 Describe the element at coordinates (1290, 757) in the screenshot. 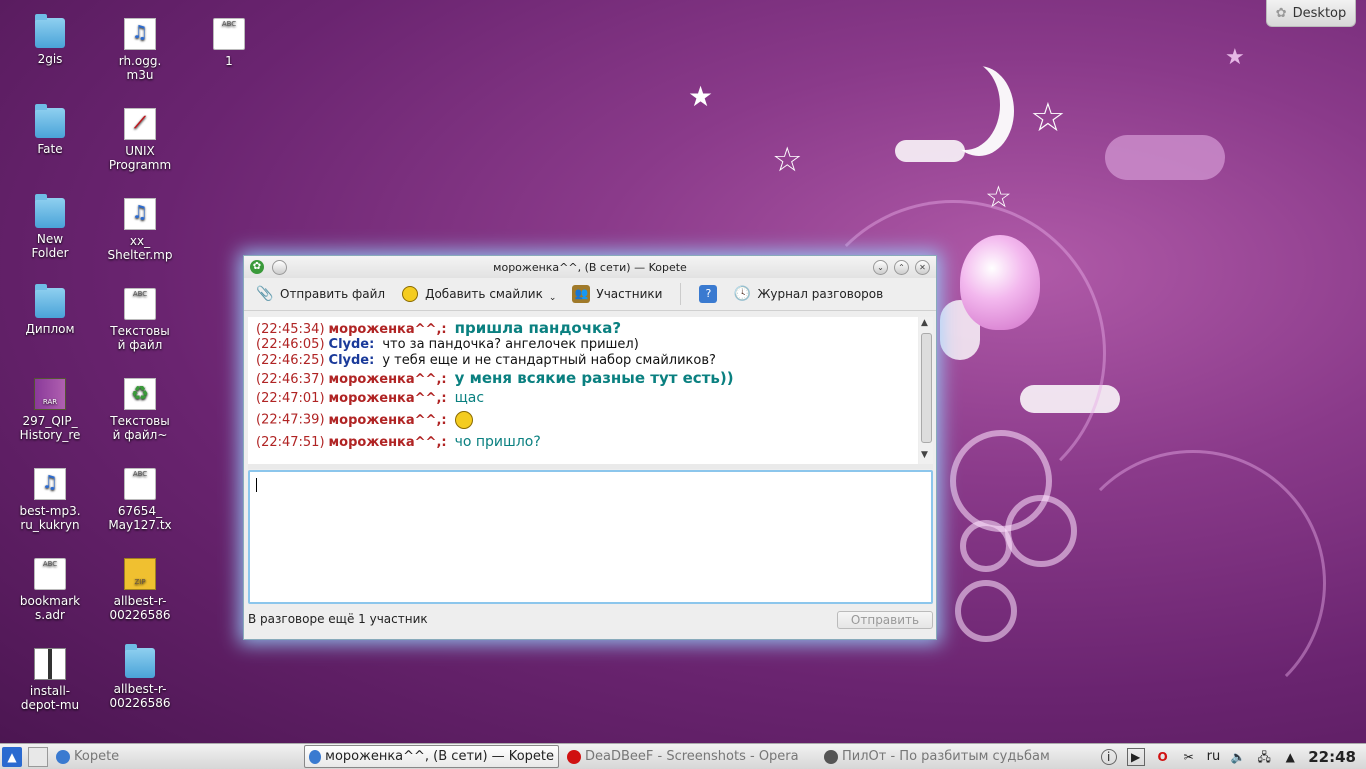

I see `tray-expand-icon: ▲` at that location.